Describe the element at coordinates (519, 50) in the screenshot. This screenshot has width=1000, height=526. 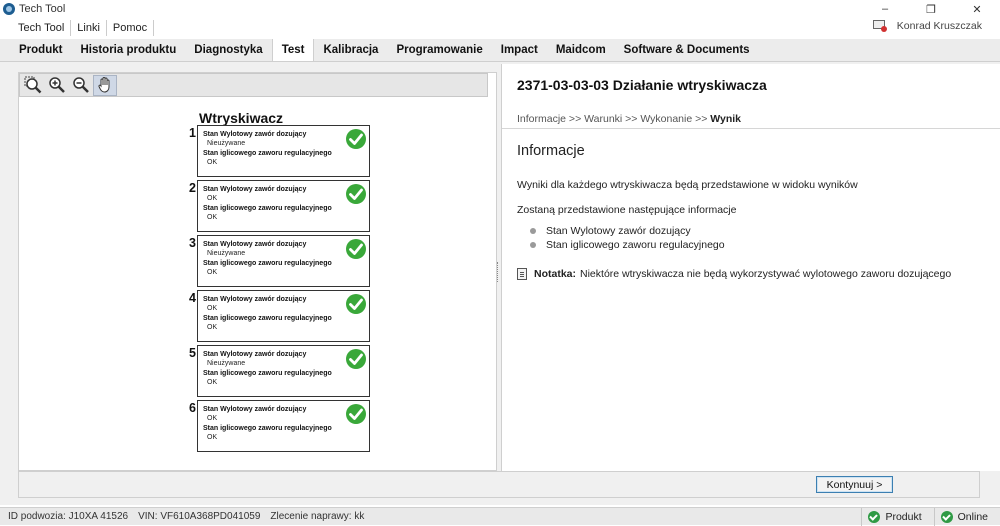
I see `tab-impact: Impact` at that location.